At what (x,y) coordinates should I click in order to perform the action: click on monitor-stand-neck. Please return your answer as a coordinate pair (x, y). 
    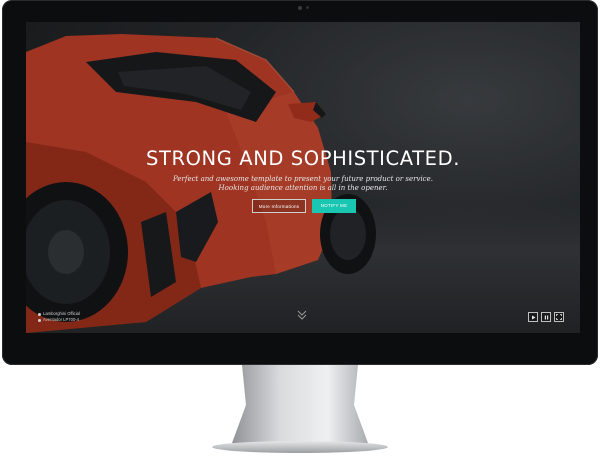
    Looking at the image, I should click on (300, 404).